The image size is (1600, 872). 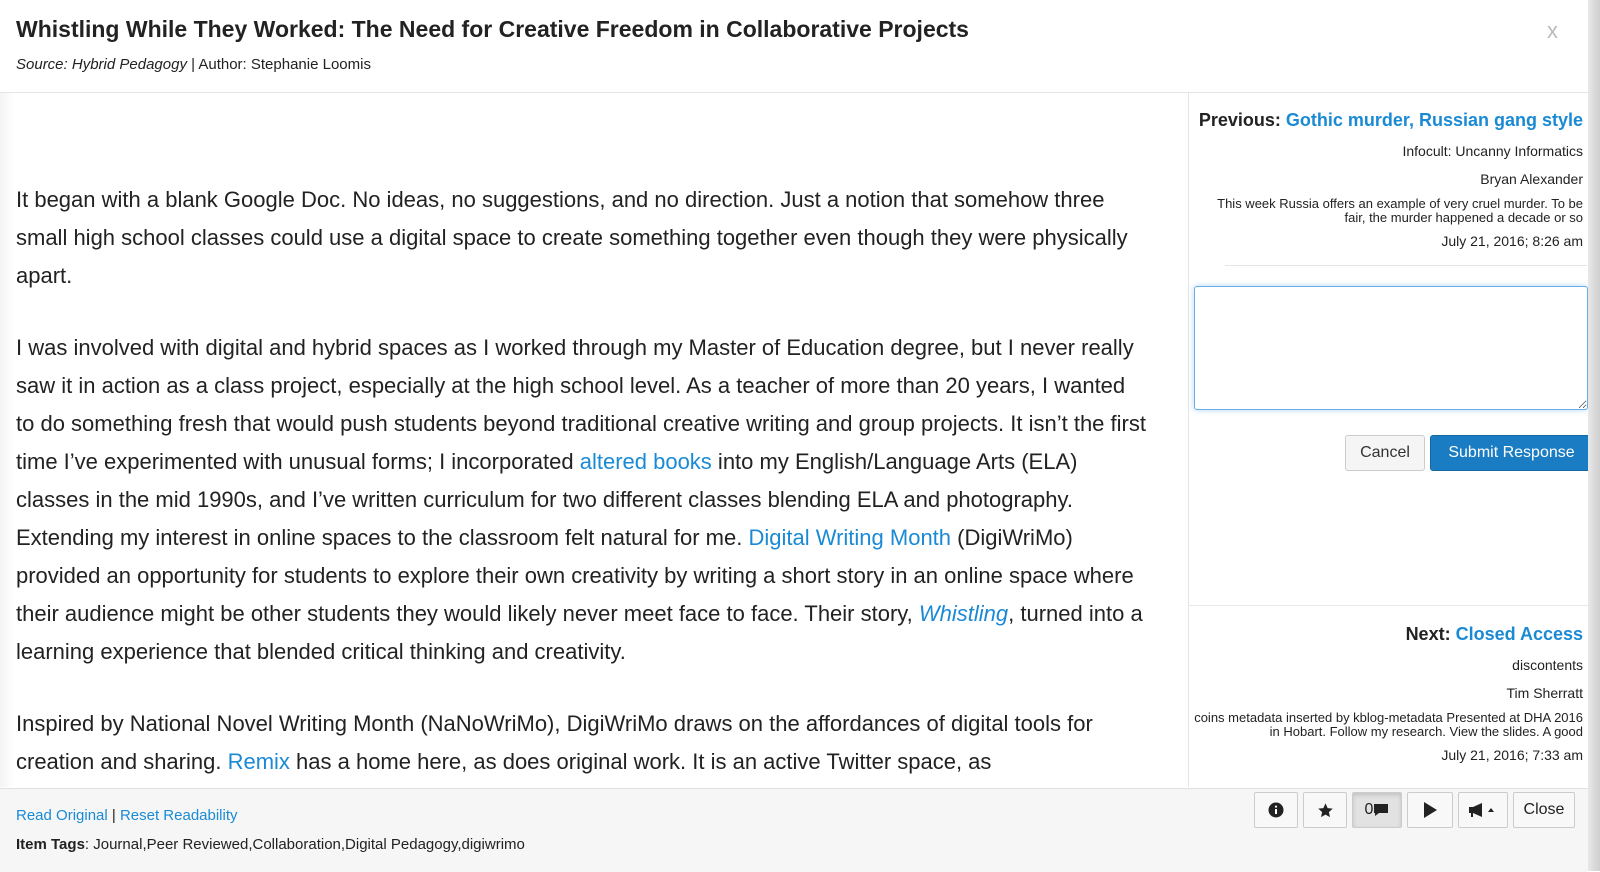 What do you see at coordinates (50, 844) in the screenshot?
I see `tags-label: Item Tags` at bounding box center [50, 844].